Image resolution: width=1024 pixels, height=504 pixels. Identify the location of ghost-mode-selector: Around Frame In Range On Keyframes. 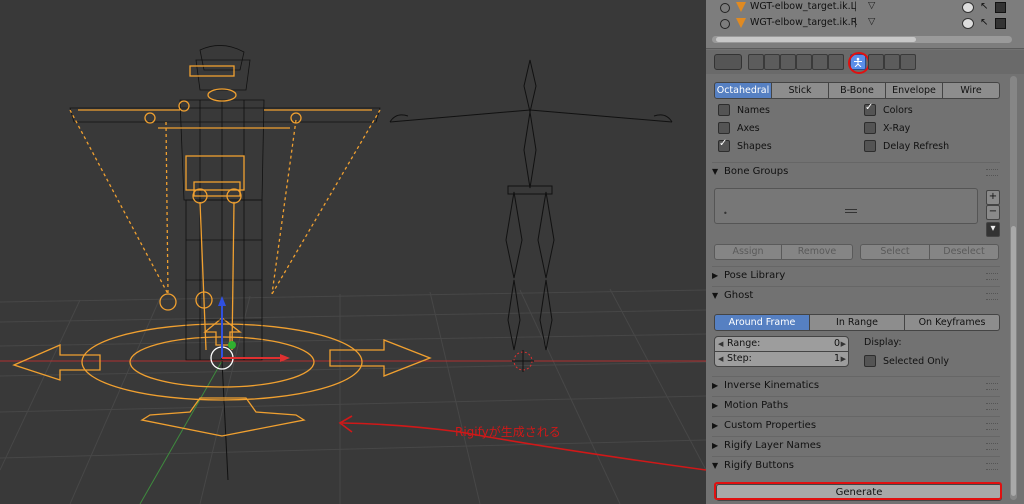
(857, 322).